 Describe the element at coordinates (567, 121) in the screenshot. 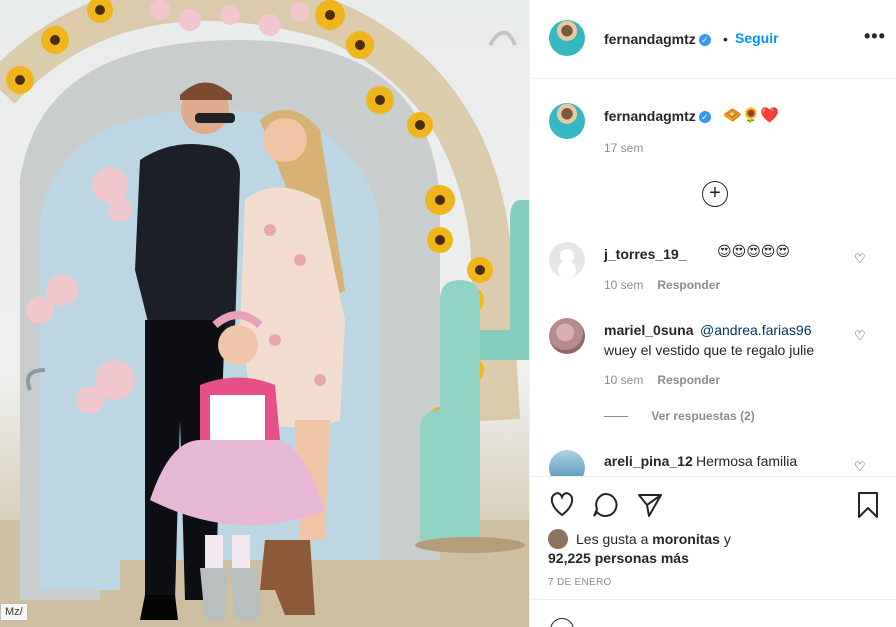

I see `caption-avatar` at that location.